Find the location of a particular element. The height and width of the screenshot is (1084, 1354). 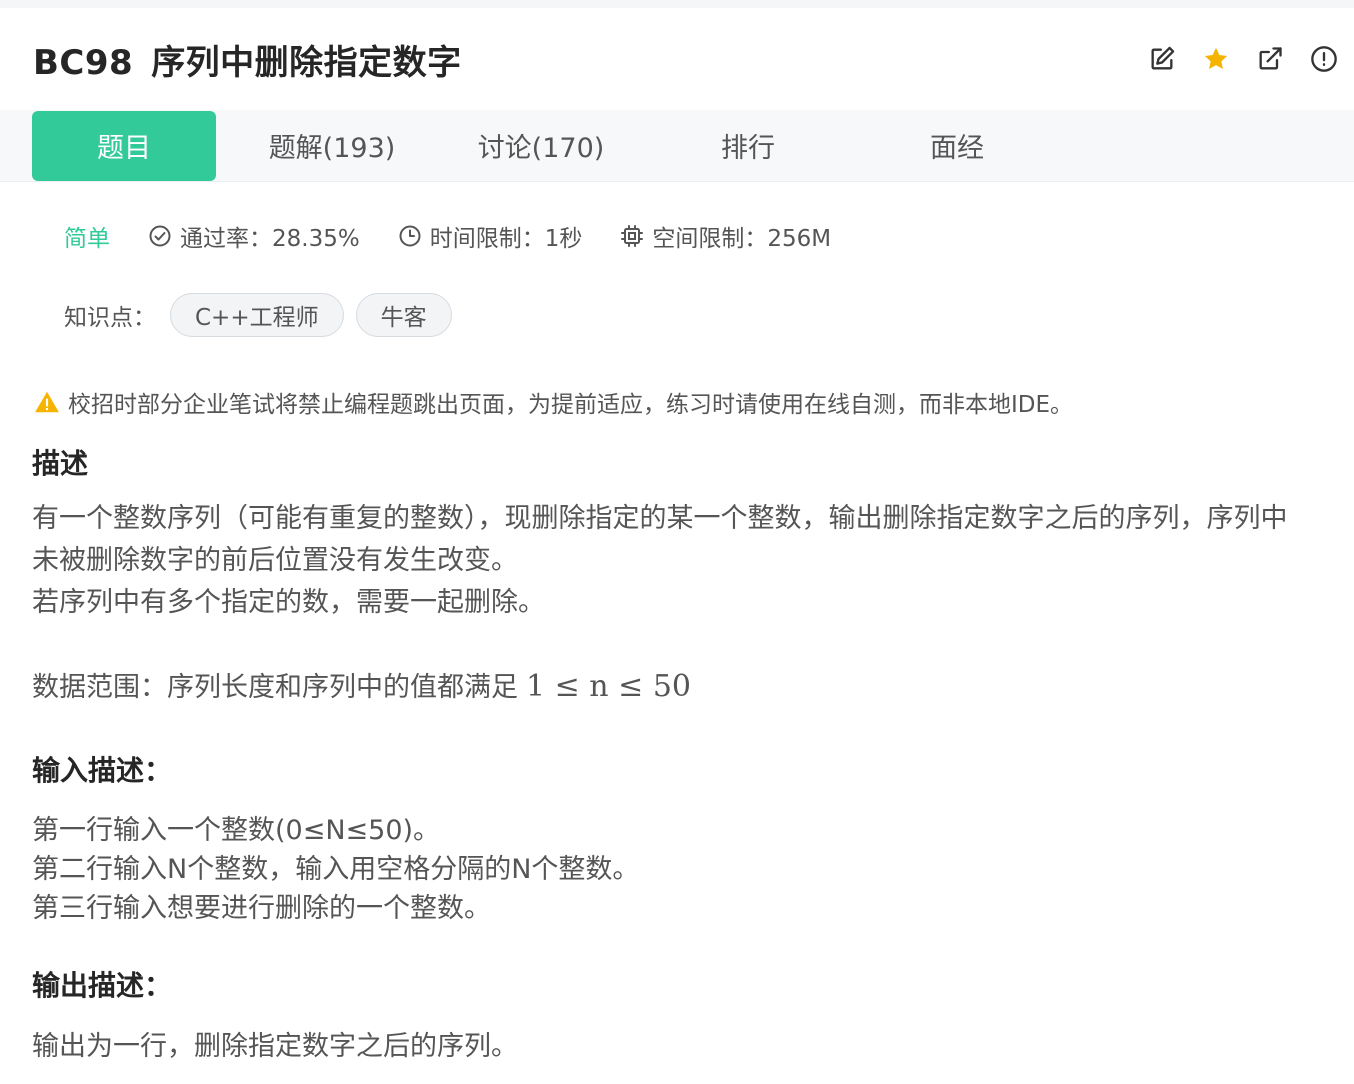

tab-solutions: 题解(193) is located at coordinates (332, 146).